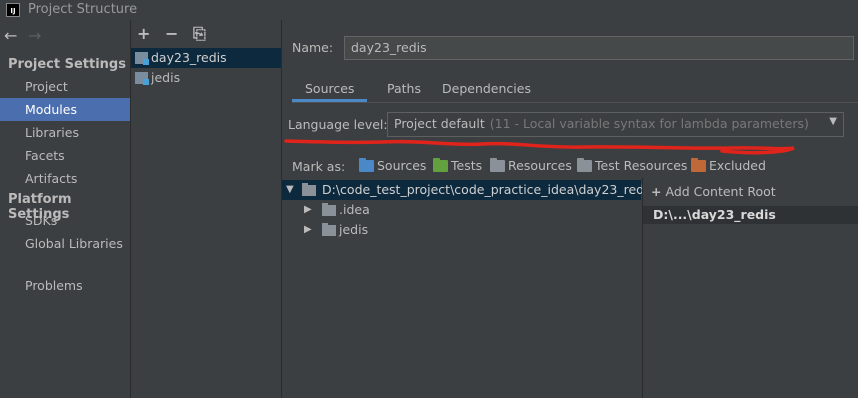 This screenshot has width=858, height=398. I want to click on module-toolbar: + − ⎘, so click(177, 34).